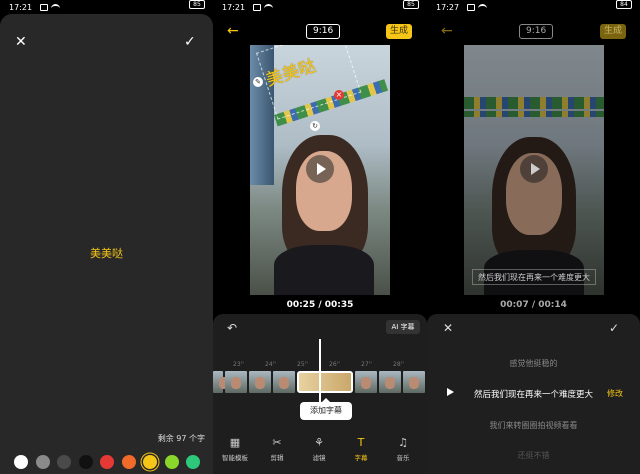 Image resolution: width=640 pixels, height=474 pixels. I want to click on sticker-rotate-icon: ↻, so click(315, 126).